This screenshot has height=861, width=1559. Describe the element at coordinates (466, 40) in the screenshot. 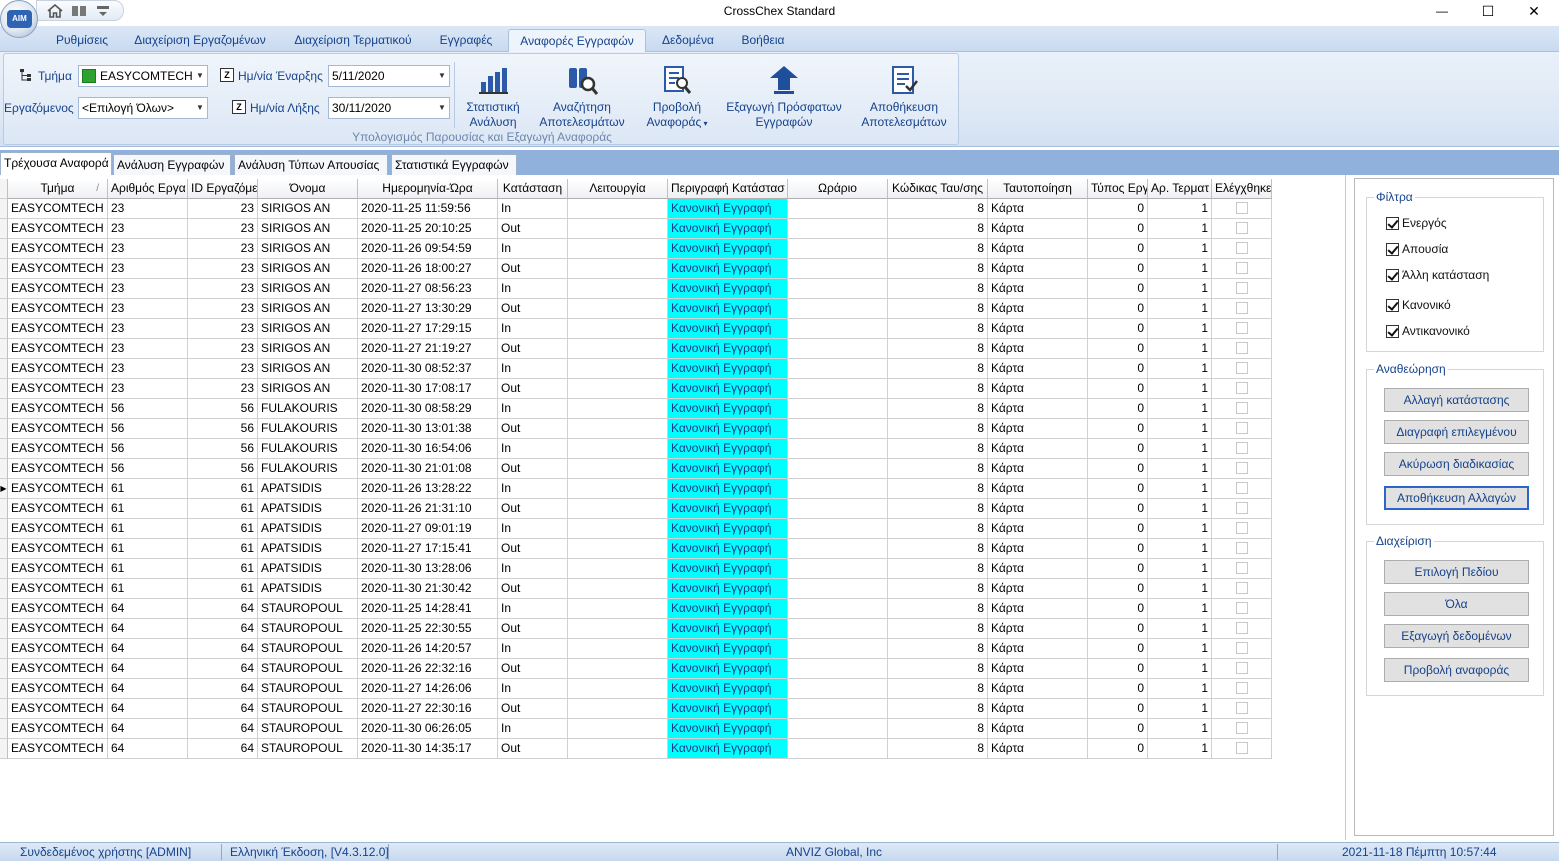

I see `tab-records: Εγγραφές` at that location.